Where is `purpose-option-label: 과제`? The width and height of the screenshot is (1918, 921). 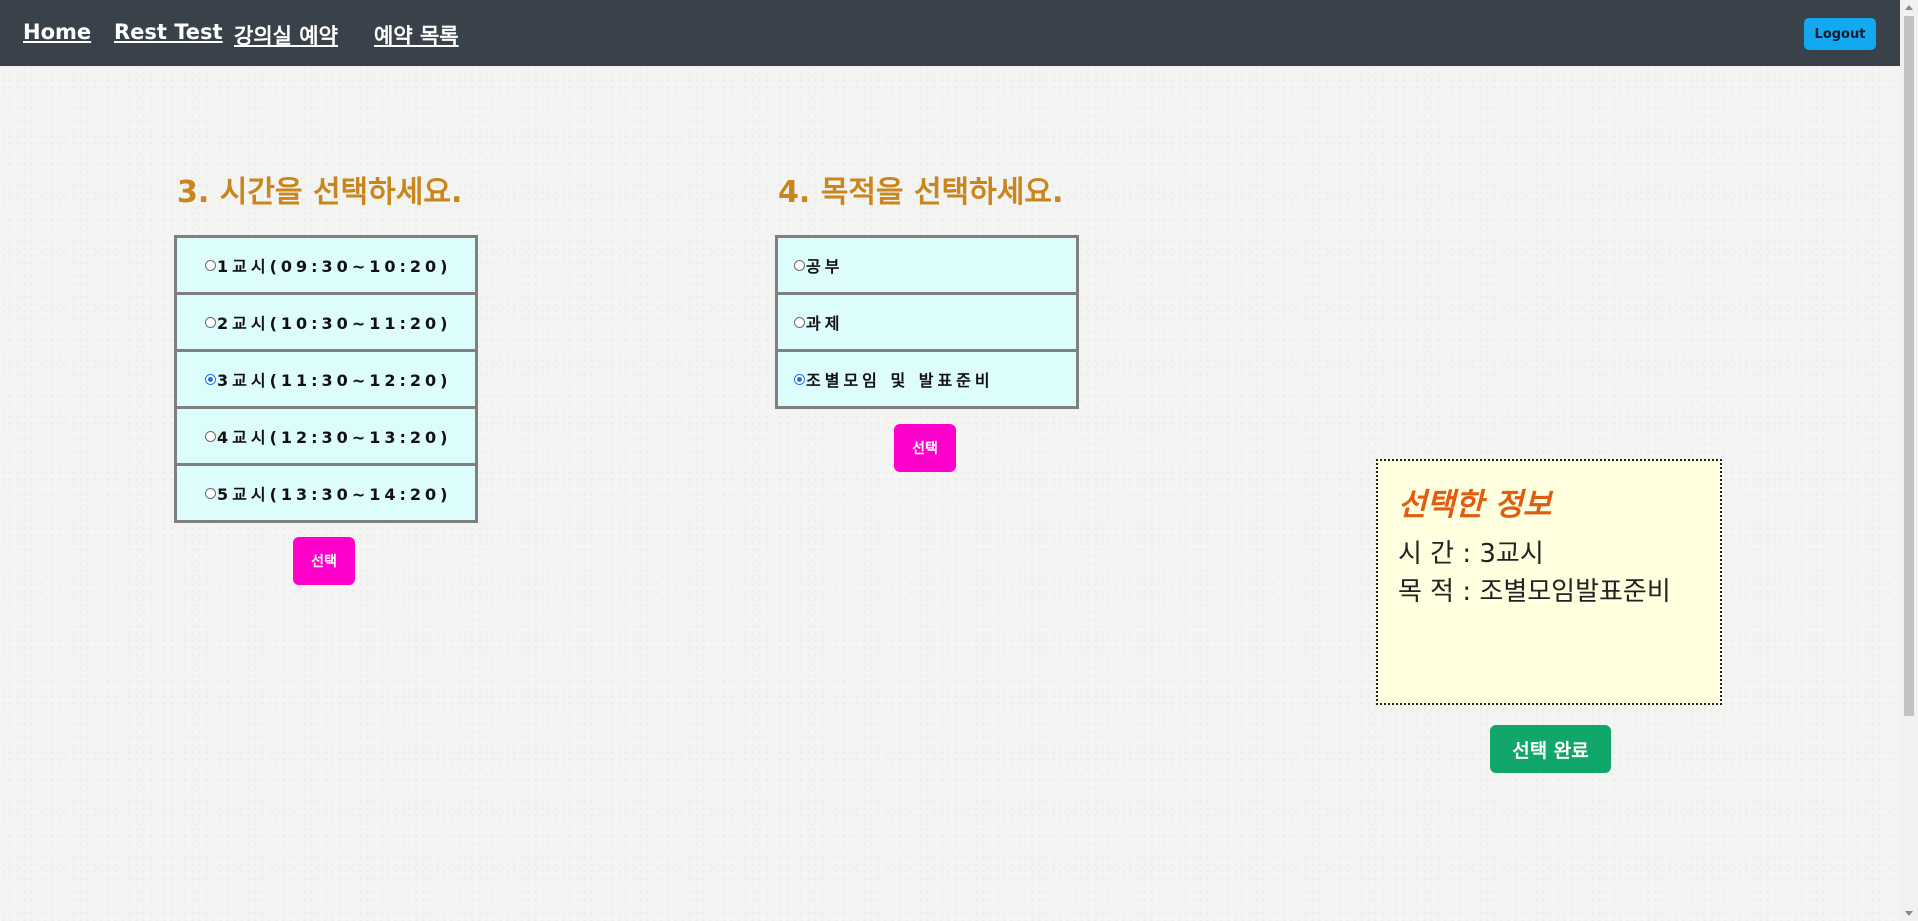 purpose-option-label: 과제 is located at coordinates (825, 323).